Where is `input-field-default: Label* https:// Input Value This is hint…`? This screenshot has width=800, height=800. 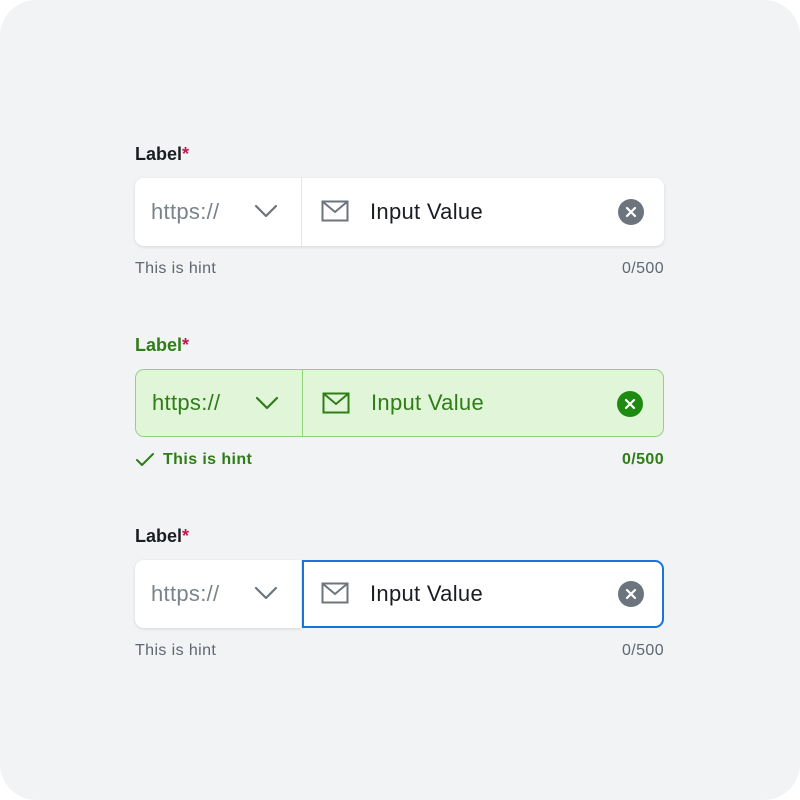 input-field-default: Label* https:// Input Value This is hint… is located at coordinates (399, 212).